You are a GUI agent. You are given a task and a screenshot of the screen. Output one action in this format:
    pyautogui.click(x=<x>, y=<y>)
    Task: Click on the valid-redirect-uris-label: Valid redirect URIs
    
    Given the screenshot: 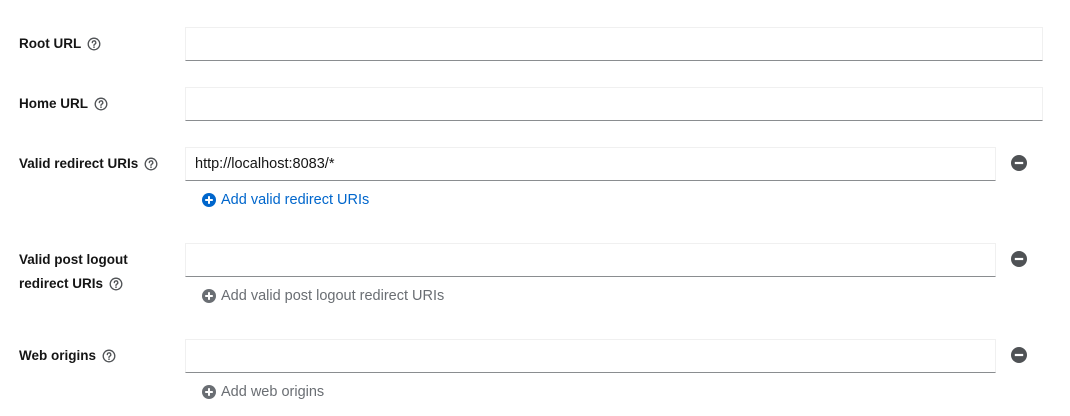 What is the action you would take?
    pyautogui.click(x=88, y=164)
    